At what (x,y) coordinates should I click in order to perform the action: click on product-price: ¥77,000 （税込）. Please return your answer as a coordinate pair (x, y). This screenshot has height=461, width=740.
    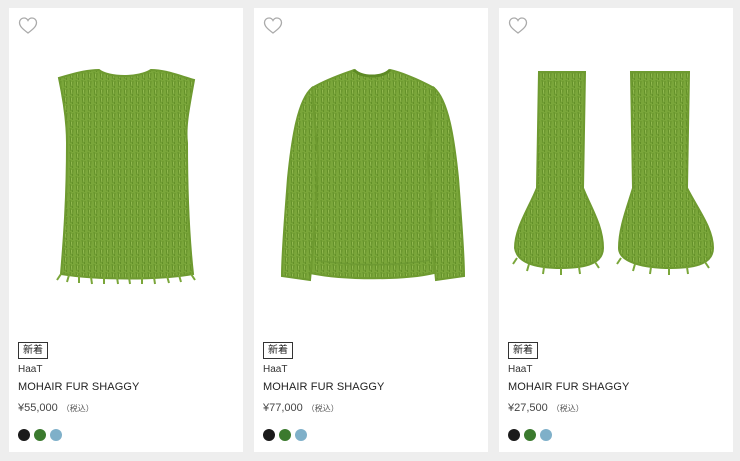
    Looking at the image, I should click on (301, 408).